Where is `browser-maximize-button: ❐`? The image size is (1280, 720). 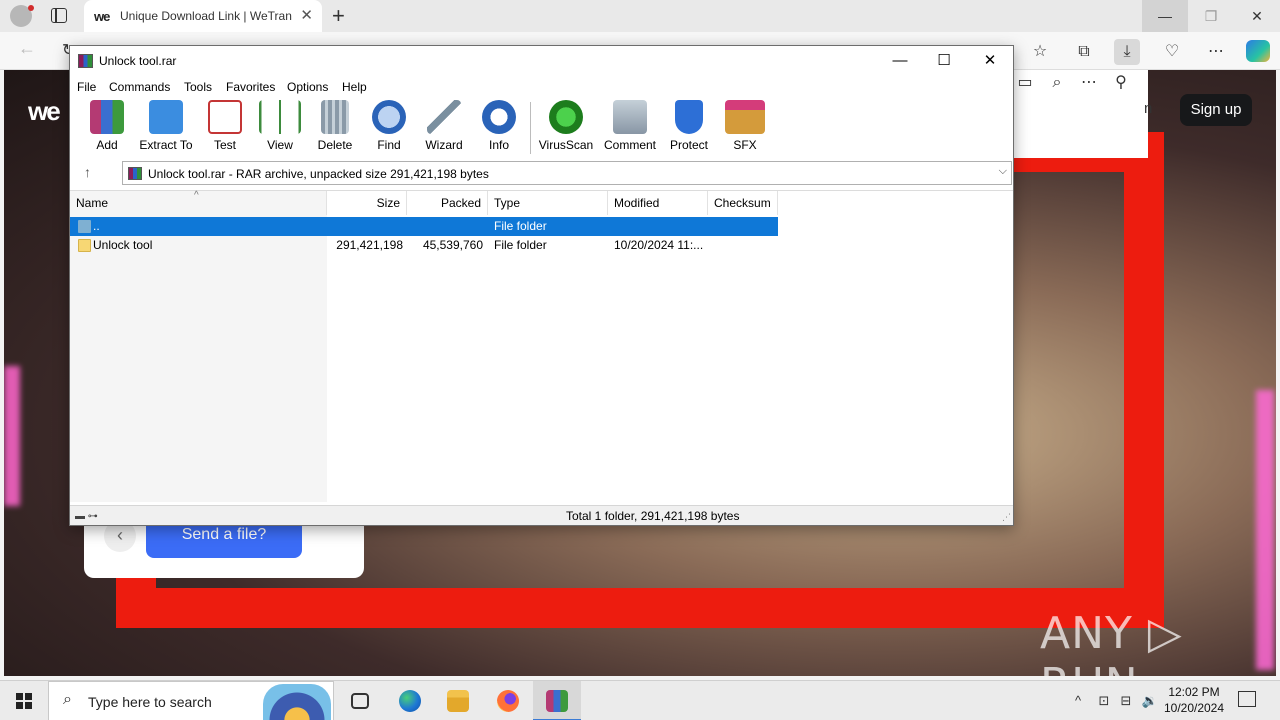 browser-maximize-button: ❐ is located at coordinates (1211, 16).